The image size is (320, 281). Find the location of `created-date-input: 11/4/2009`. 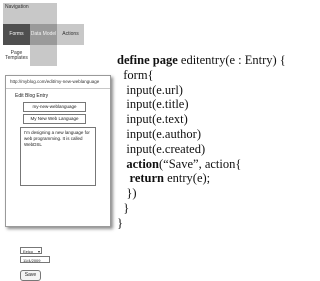

created-date-input: 11/4/2009 is located at coordinates (35, 259).